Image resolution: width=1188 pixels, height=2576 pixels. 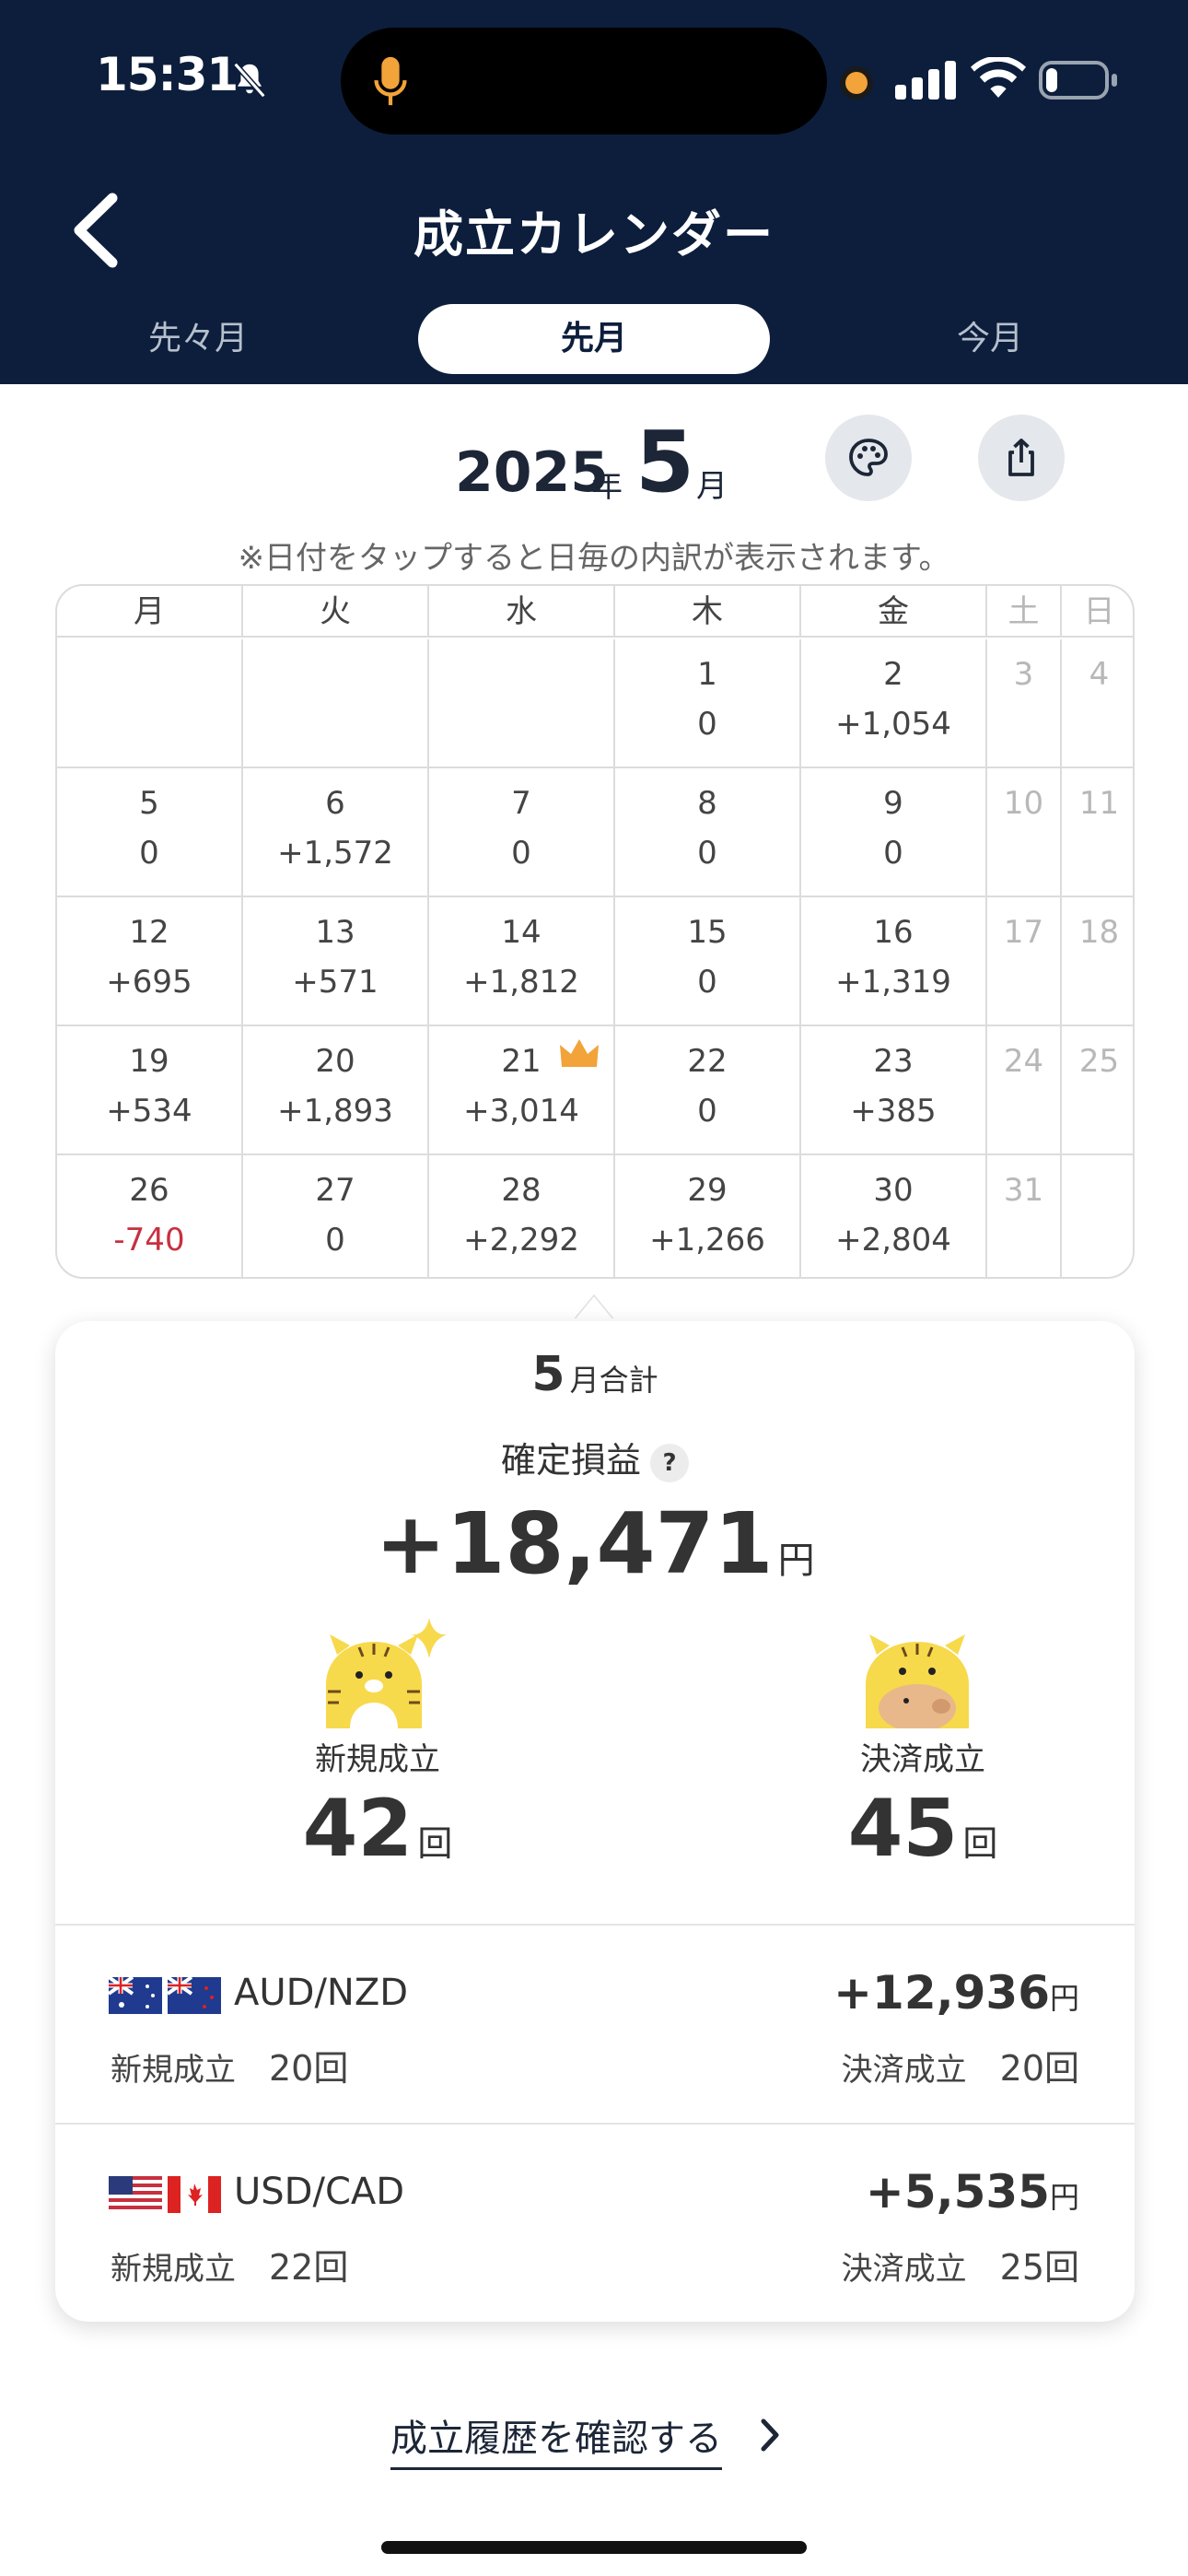 What do you see at coordinates (894, 832) in the screenshot?
I see `calendar-day-cell: 90` at bounding box center [894, 832].